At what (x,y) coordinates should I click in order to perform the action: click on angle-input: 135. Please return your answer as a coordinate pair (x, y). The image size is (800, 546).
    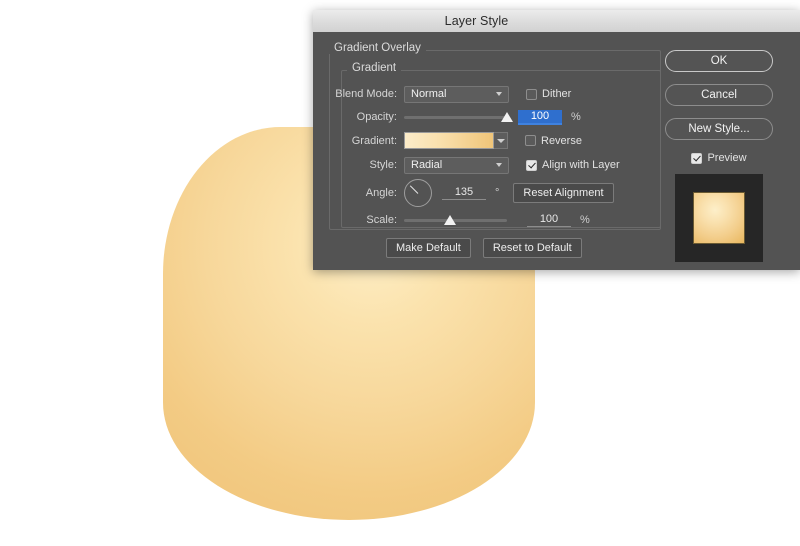
    Looking at the image, I should click on (464, 193).